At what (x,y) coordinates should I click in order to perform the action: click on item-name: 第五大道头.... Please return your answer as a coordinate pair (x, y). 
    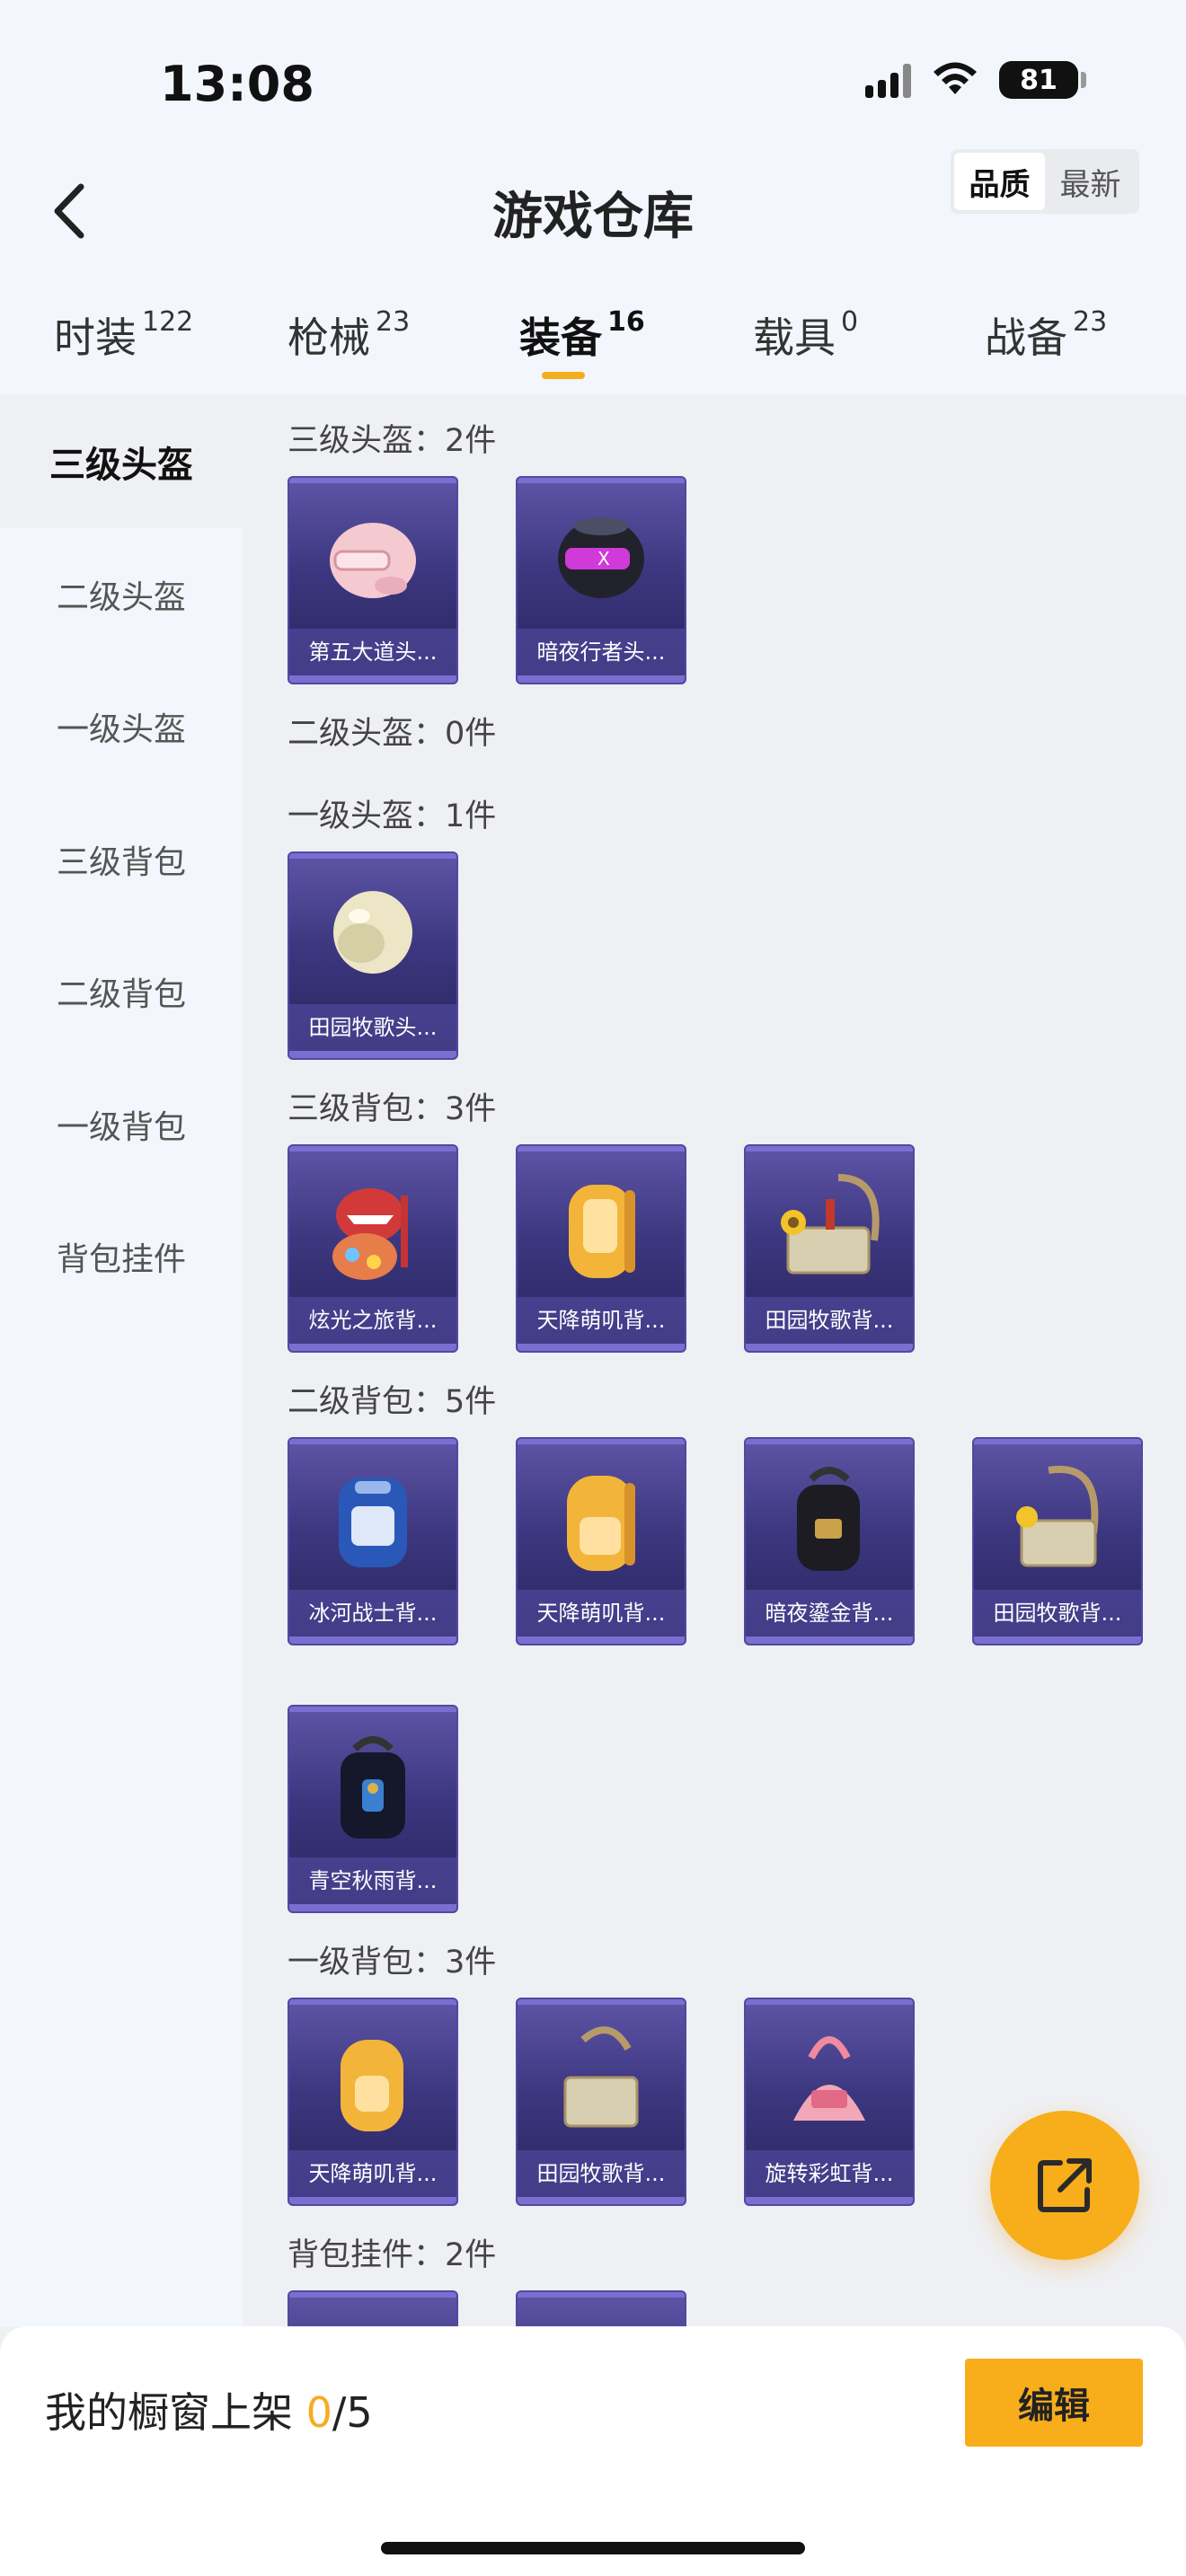
    Looking at the image, I should click on (372, 652).